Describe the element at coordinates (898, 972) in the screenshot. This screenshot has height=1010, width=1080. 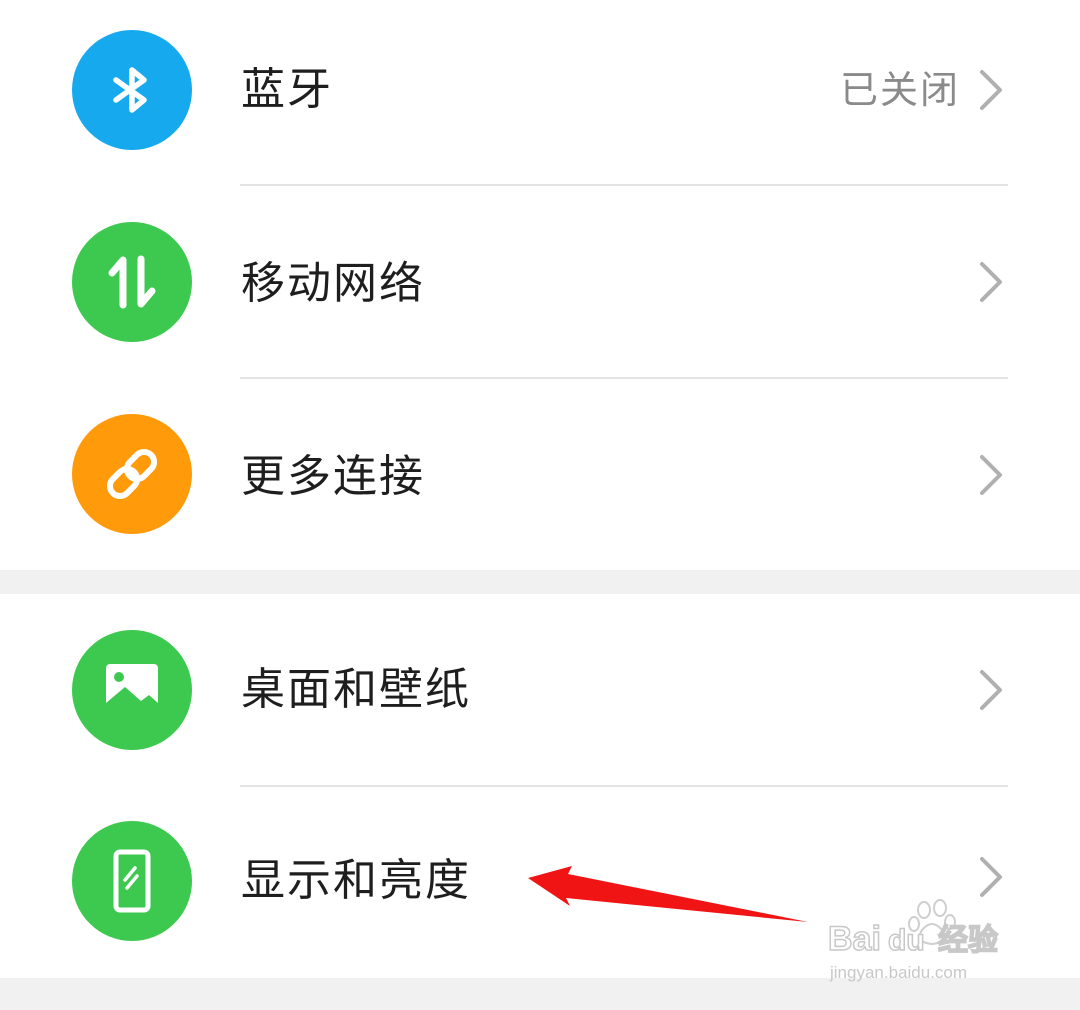
I see `svg-text: jingyan.baidu.com` at that location.